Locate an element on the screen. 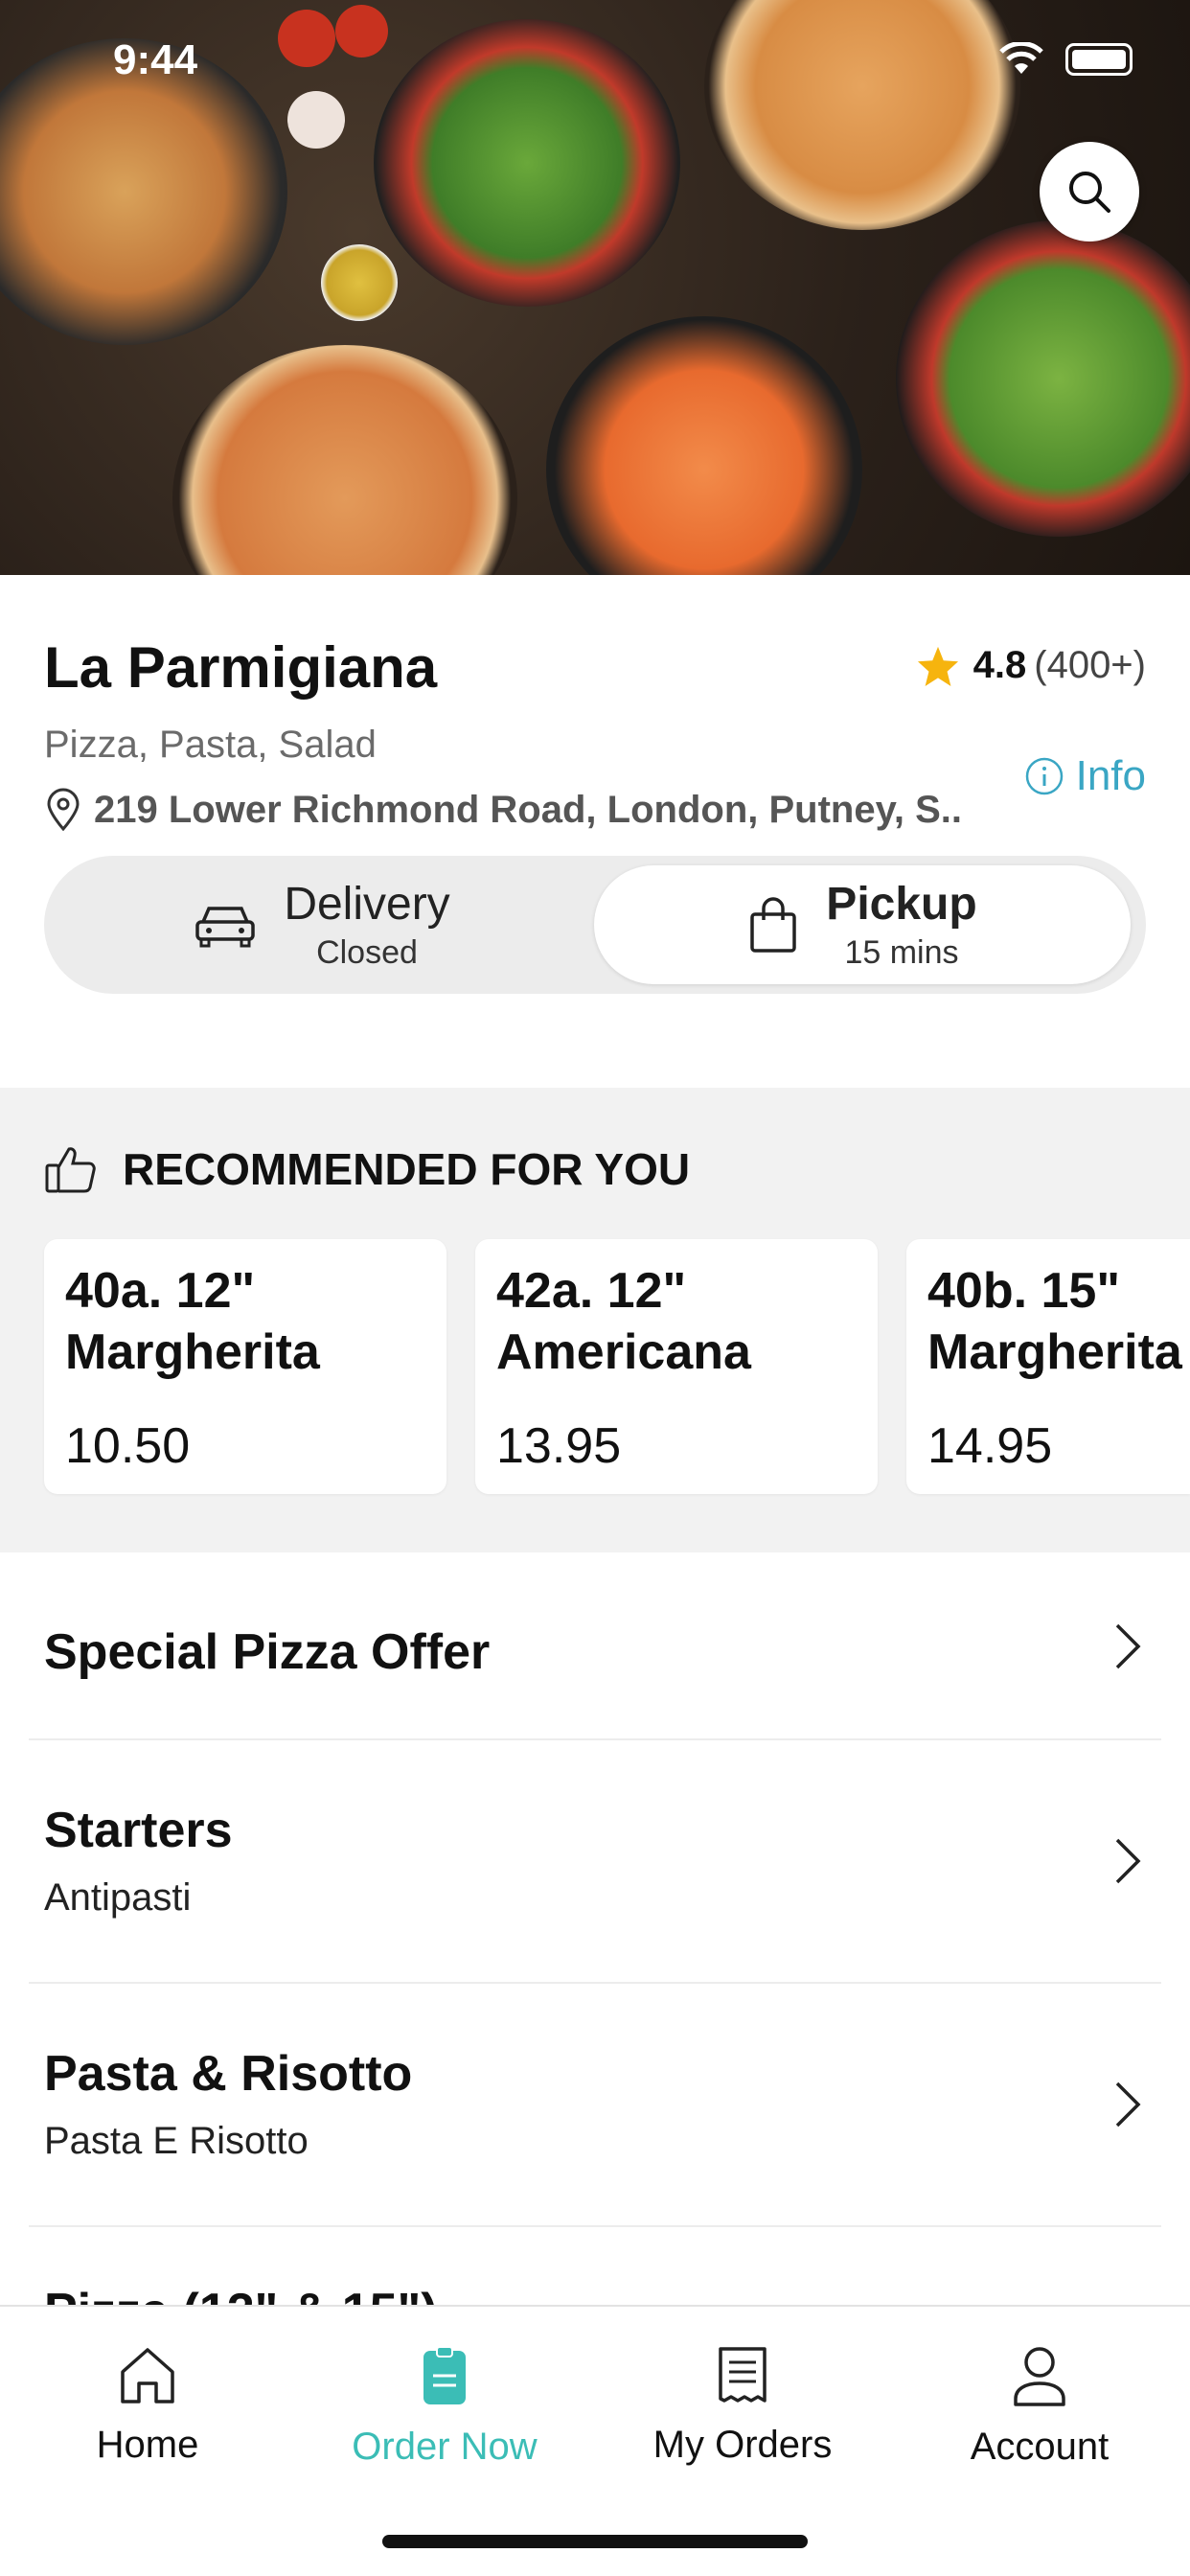 The height and width of the screenshot is (2576, 1190). pasta-dish-image is located at coordinates (144, 191).